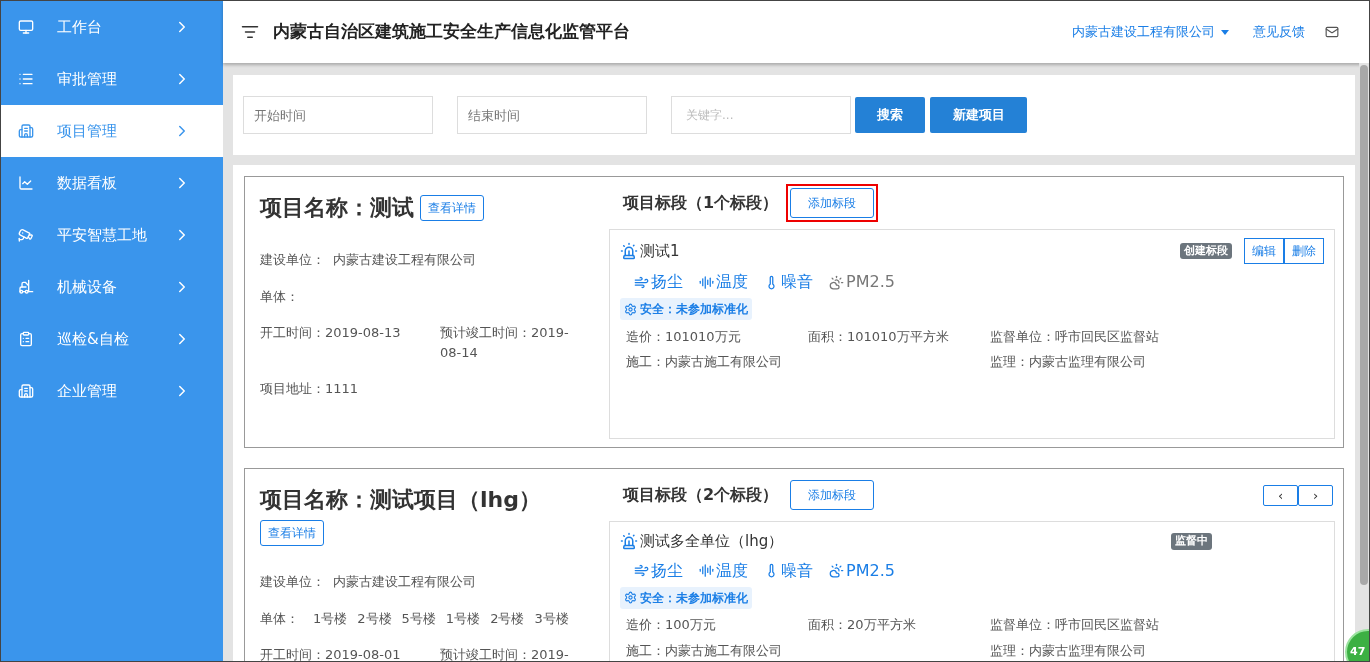  I want to click on status-badge: 监督中, so click(1191, 541).